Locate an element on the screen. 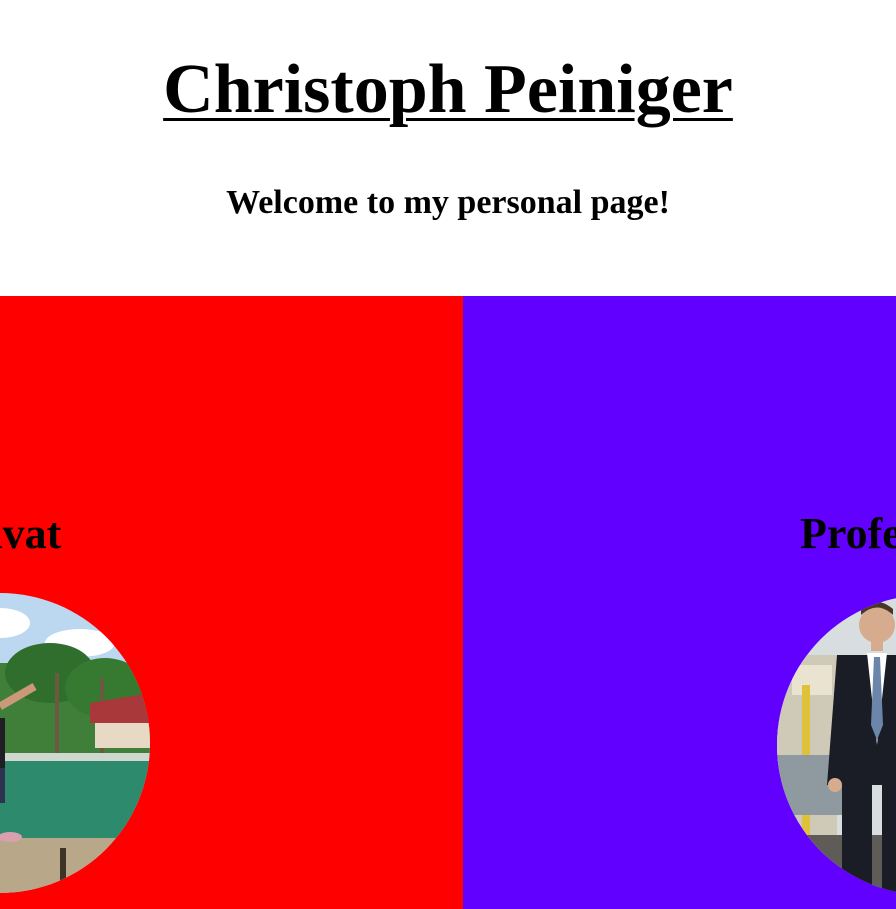 This screenshot has width=896, height=909. private-photo is located at coordinates (75, 743).